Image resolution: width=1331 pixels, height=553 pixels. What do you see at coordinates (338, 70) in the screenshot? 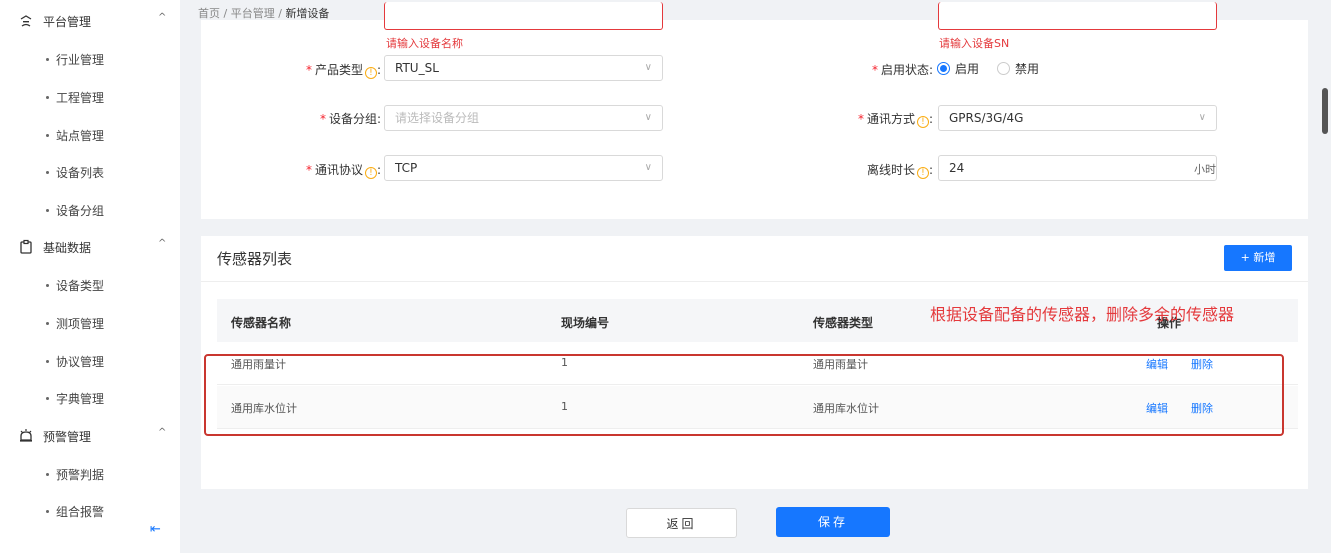
I see `label-text: 产品类型` at bounding box center [338, 70].